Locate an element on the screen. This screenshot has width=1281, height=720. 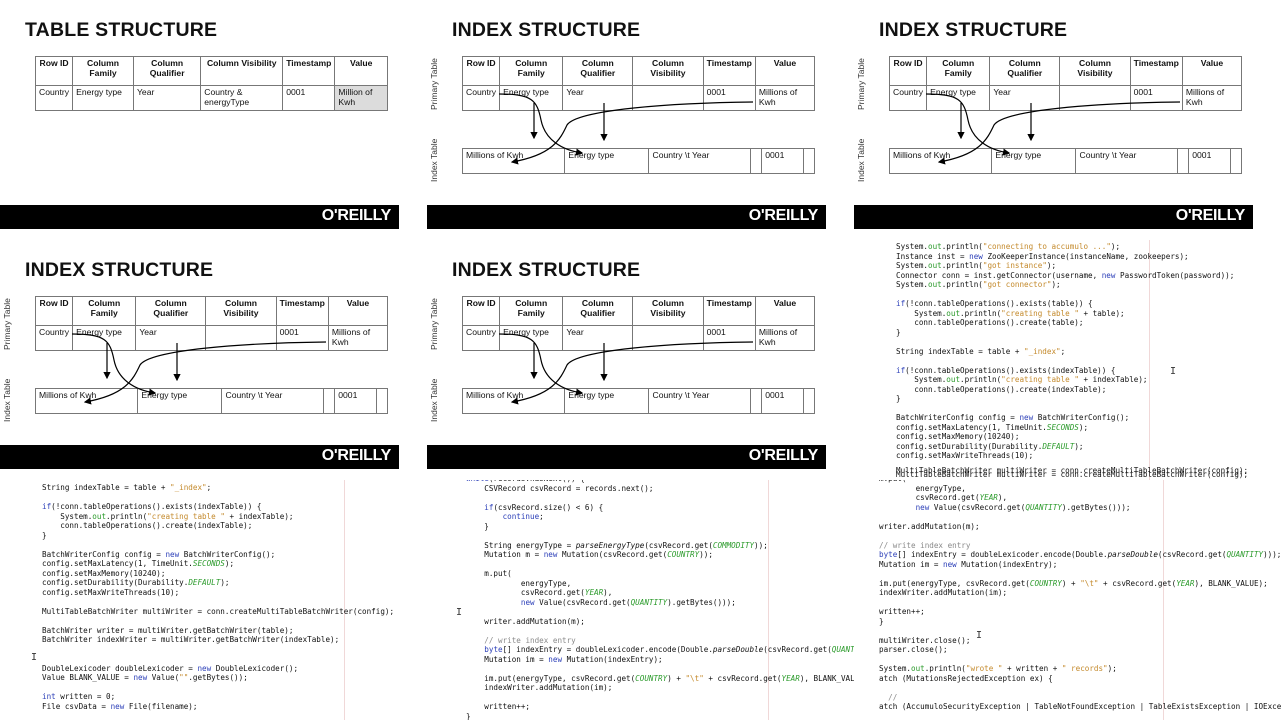
cell: Year is located at coordinates (167, 98).